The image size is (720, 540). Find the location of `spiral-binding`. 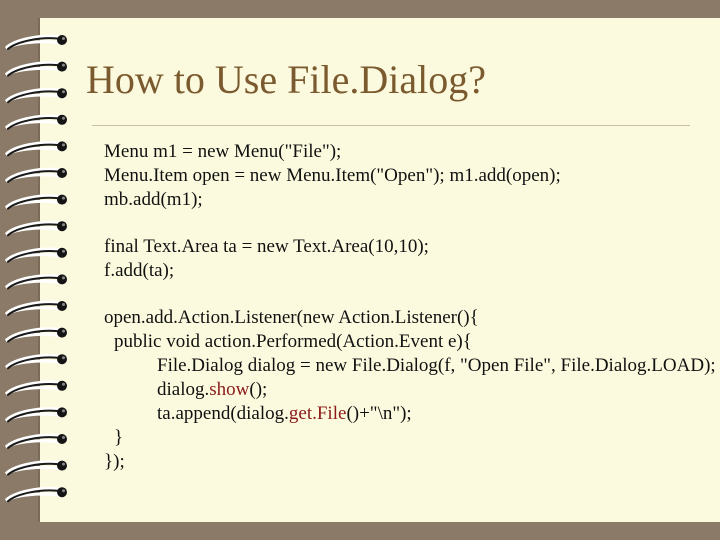

spiral-binding is located at coordinates (35, 268).